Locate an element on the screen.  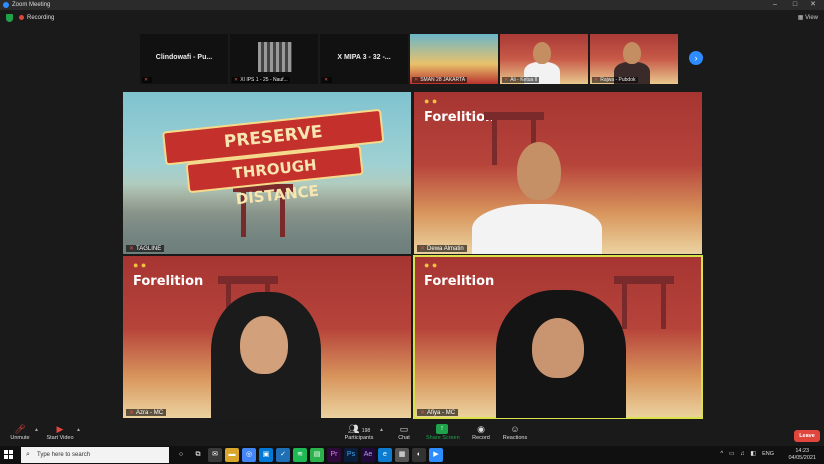
app-icon: ▦ is located at coordinates (402, 455).